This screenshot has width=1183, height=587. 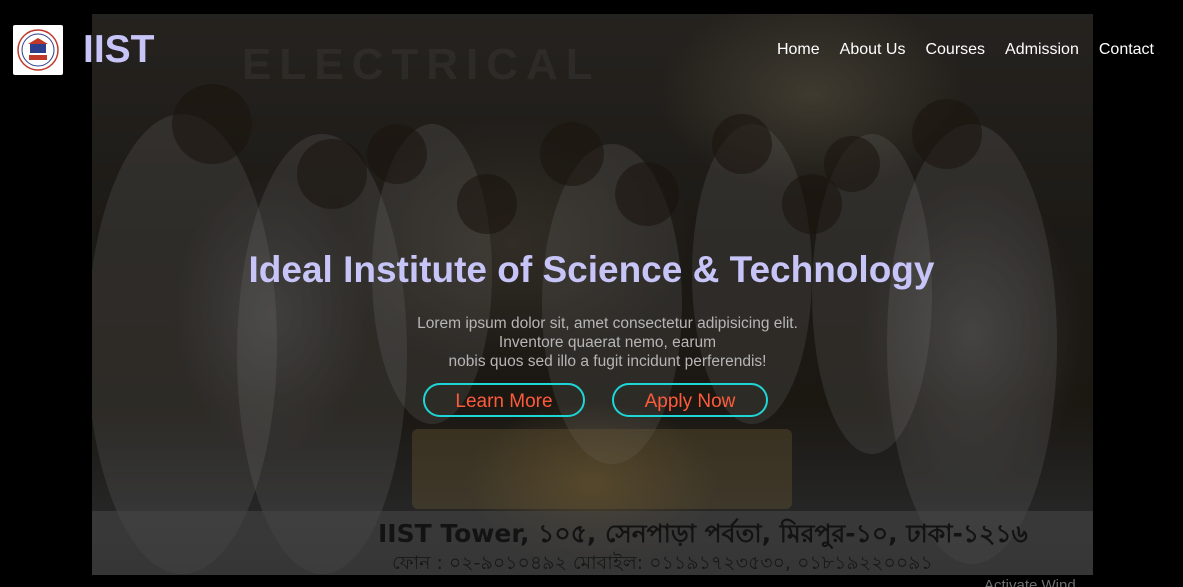 What do you see at coordinates (798, 50) in the screenshot?
I see `nav-home: Home` at bounding box center [798, 50].